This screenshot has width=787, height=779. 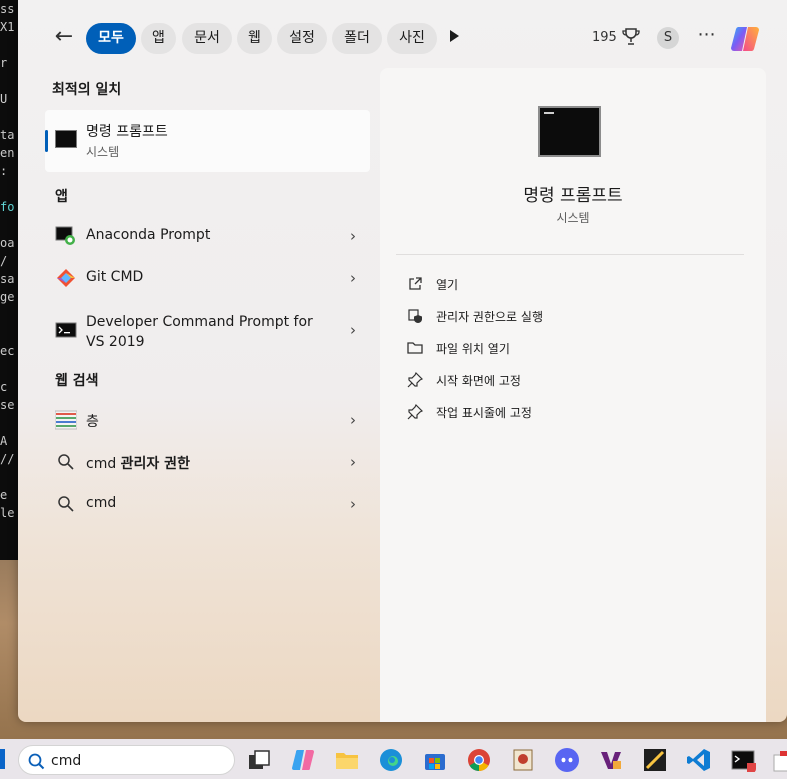 What do you see at coordinates (254, 38) in the screenshot?
I see `filter-tab-web: 웹` at bounding box center [254, 38].